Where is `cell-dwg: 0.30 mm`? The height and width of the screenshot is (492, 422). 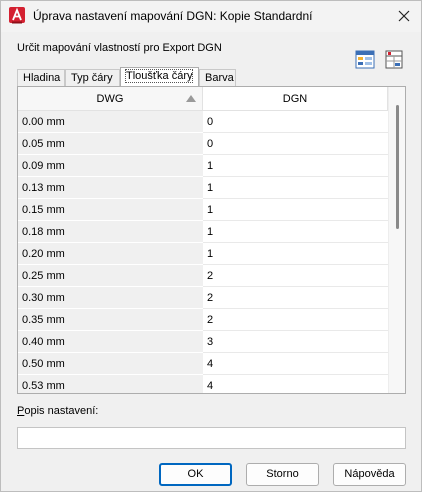
cell-dwg: 0.30 mm is located at coordinates (110, 298).